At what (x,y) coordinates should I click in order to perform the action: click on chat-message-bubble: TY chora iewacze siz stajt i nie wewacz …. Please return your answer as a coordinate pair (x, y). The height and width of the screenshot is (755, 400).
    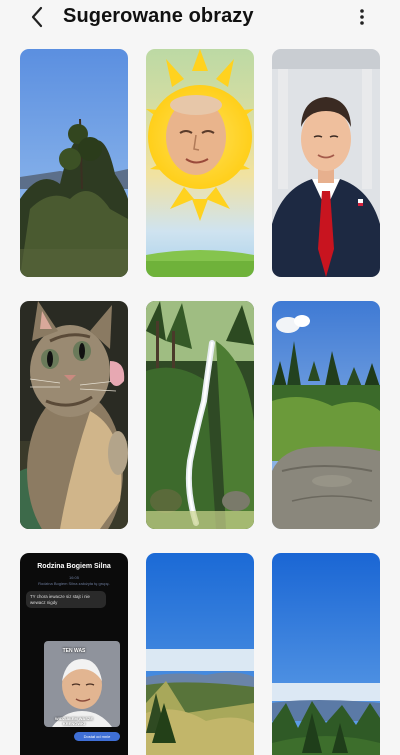
    Looking at the image, I should click on (66, 599).